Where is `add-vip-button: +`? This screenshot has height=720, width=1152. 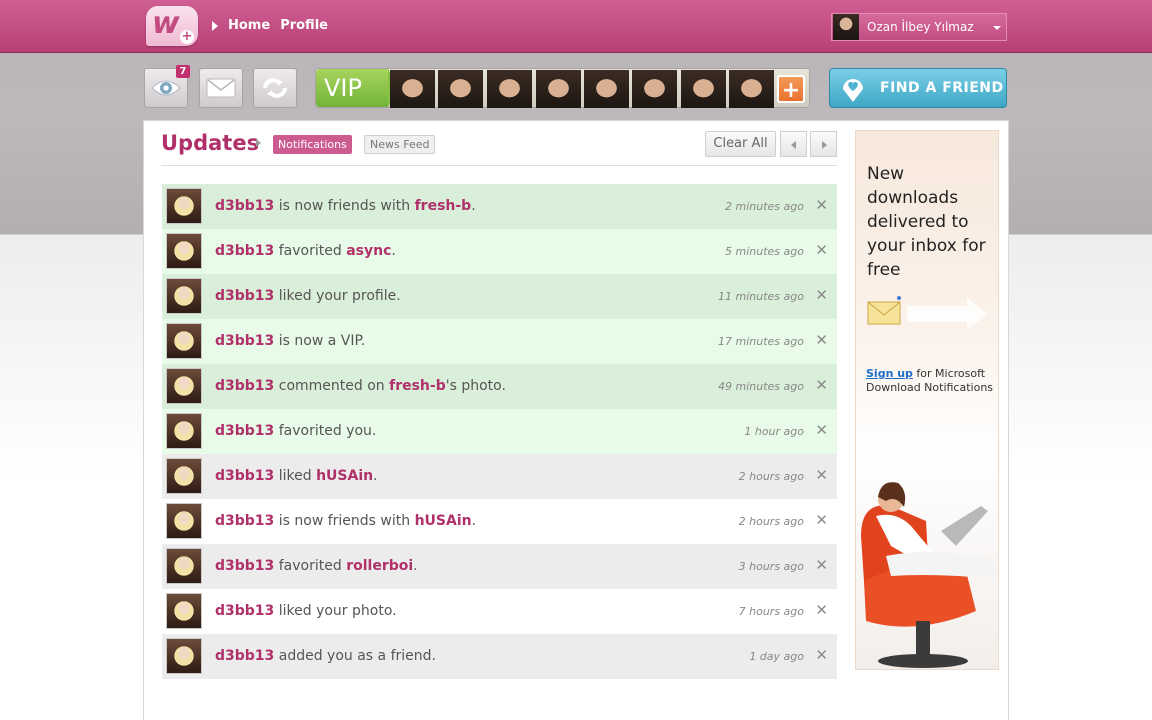
add-vip-button: + is located at coordinates (791, 89).